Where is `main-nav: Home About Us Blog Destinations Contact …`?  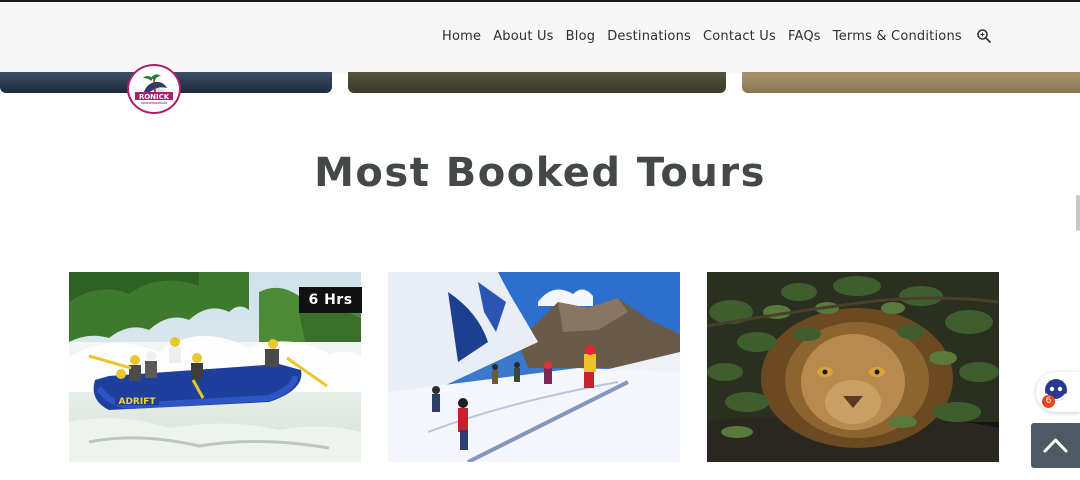
main-nav: Home About Us Blog Destinations Contact … is located at coordinates (717, 36).